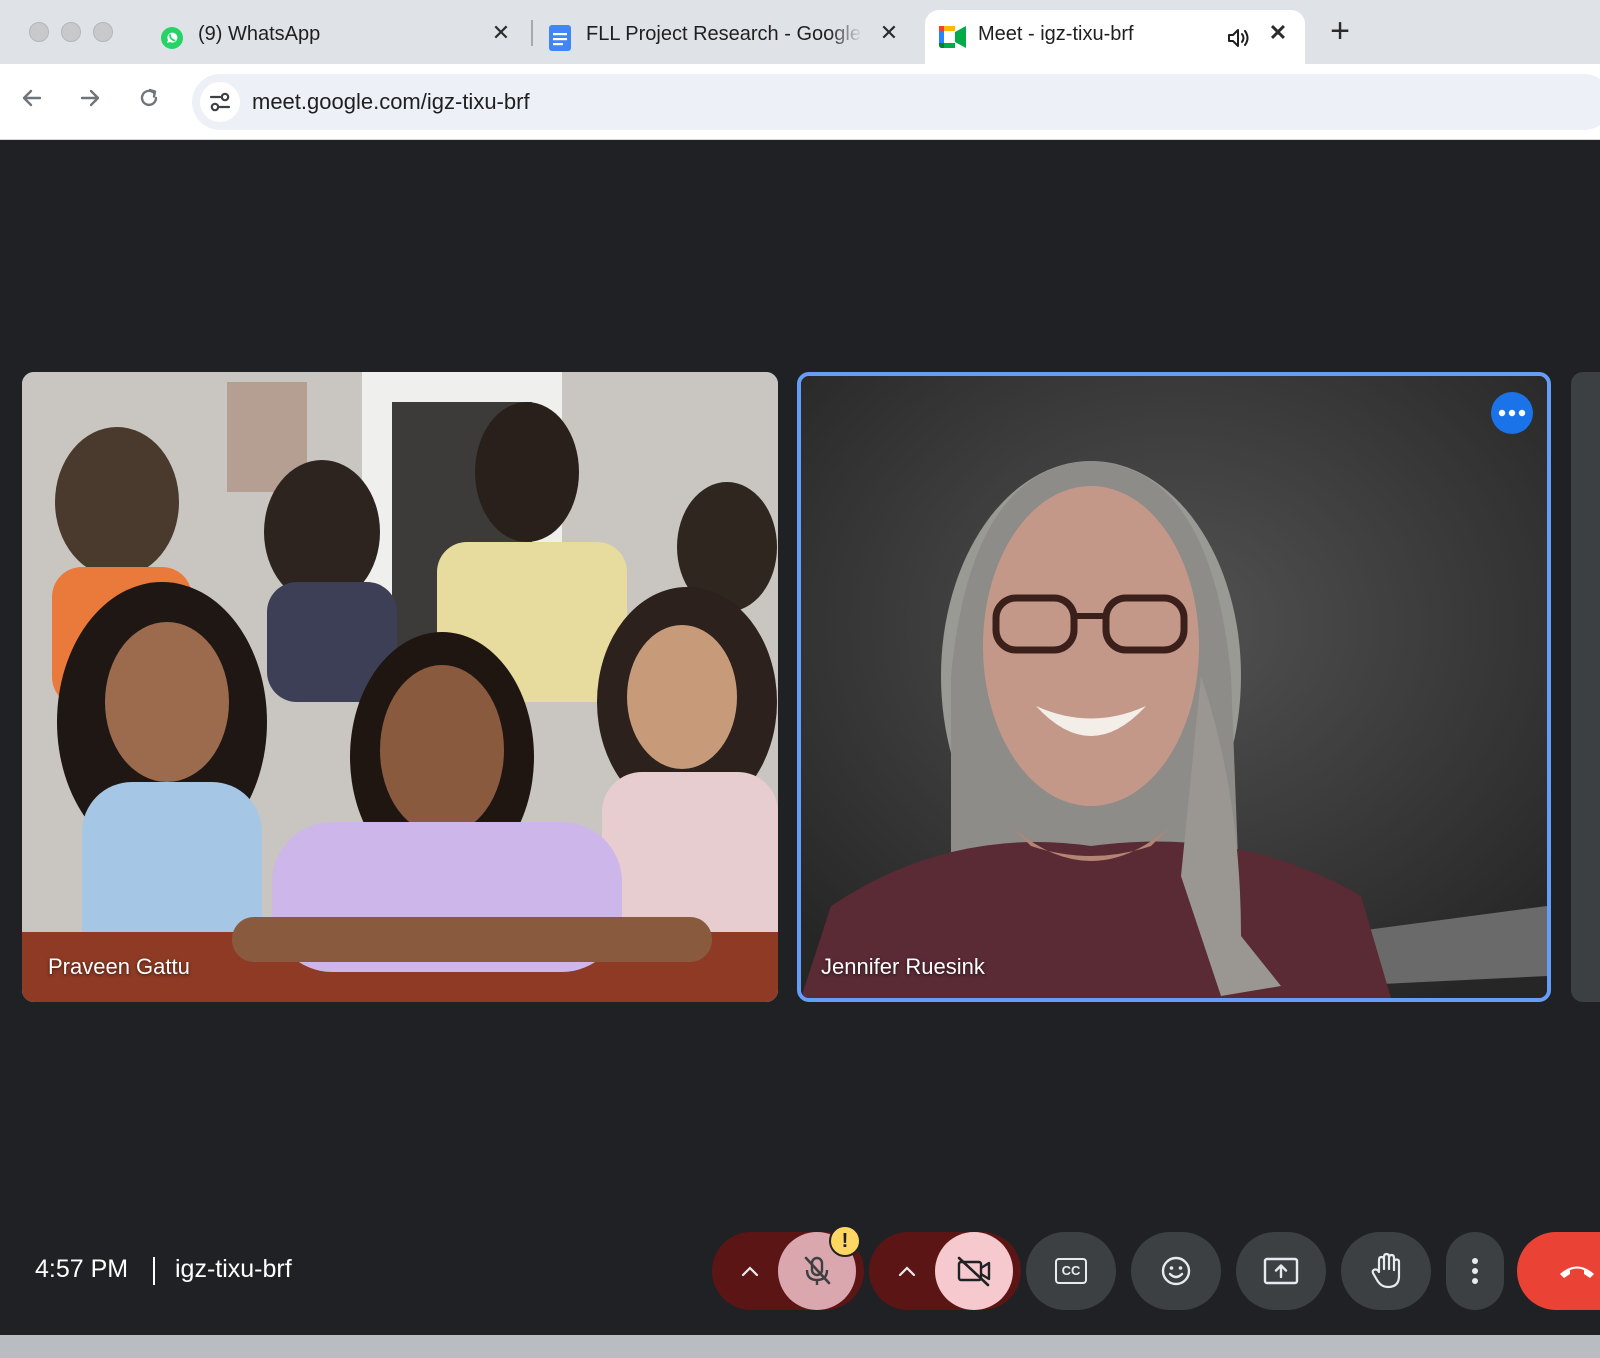 The height and width of the screenshot is (1358, 1600). I want to click on meeting-time: 4:57 PM, so click(82, 1269).